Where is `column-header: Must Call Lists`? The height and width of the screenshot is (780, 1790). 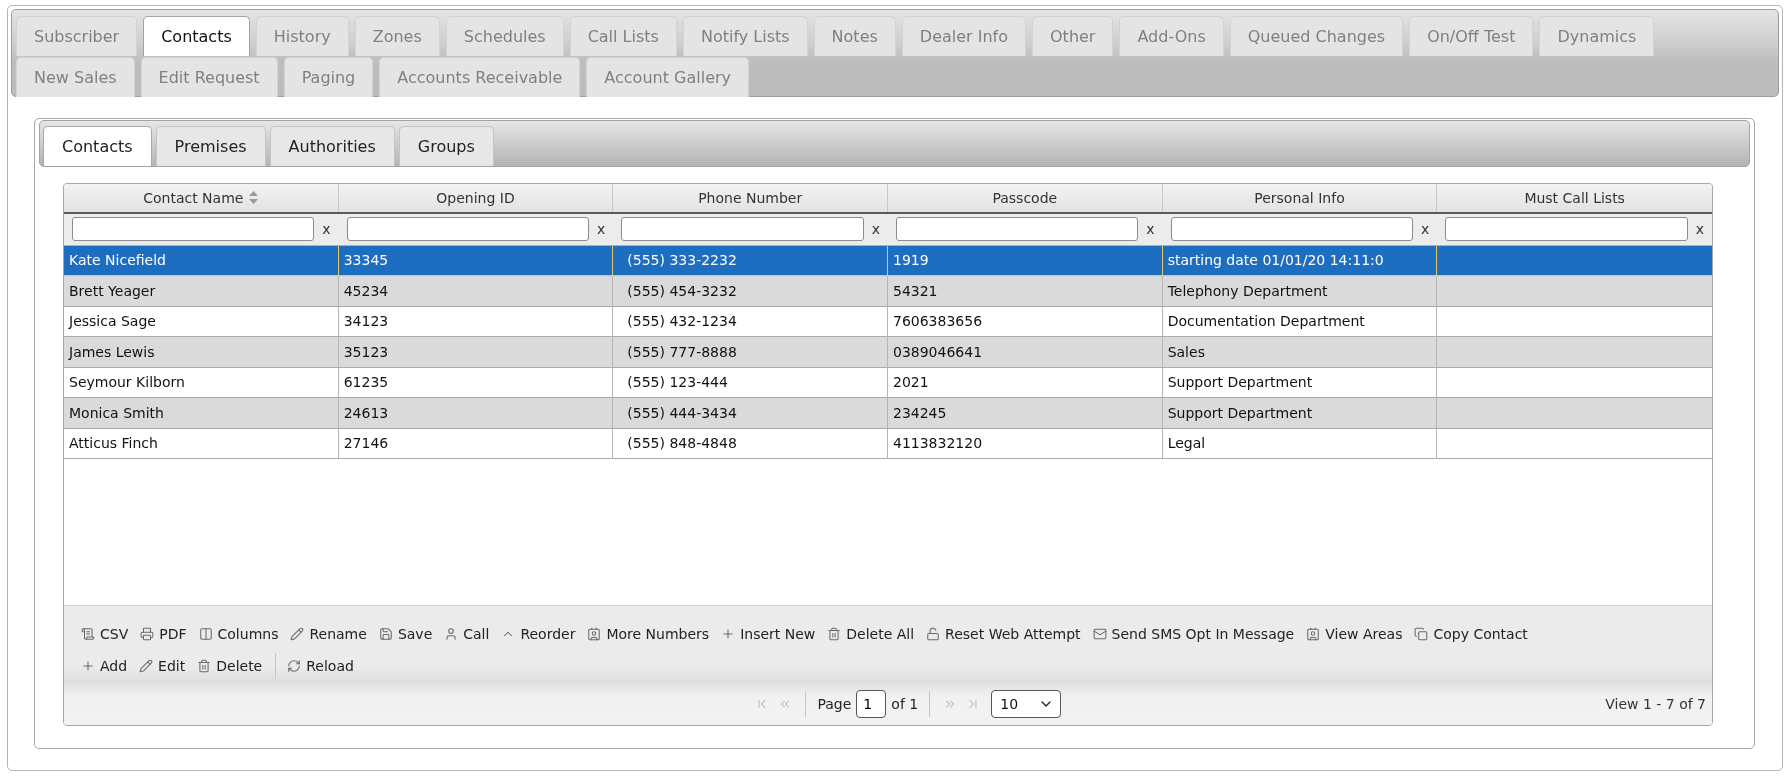 column-header: Must Call Lists is located at coordinates (1574, 198).